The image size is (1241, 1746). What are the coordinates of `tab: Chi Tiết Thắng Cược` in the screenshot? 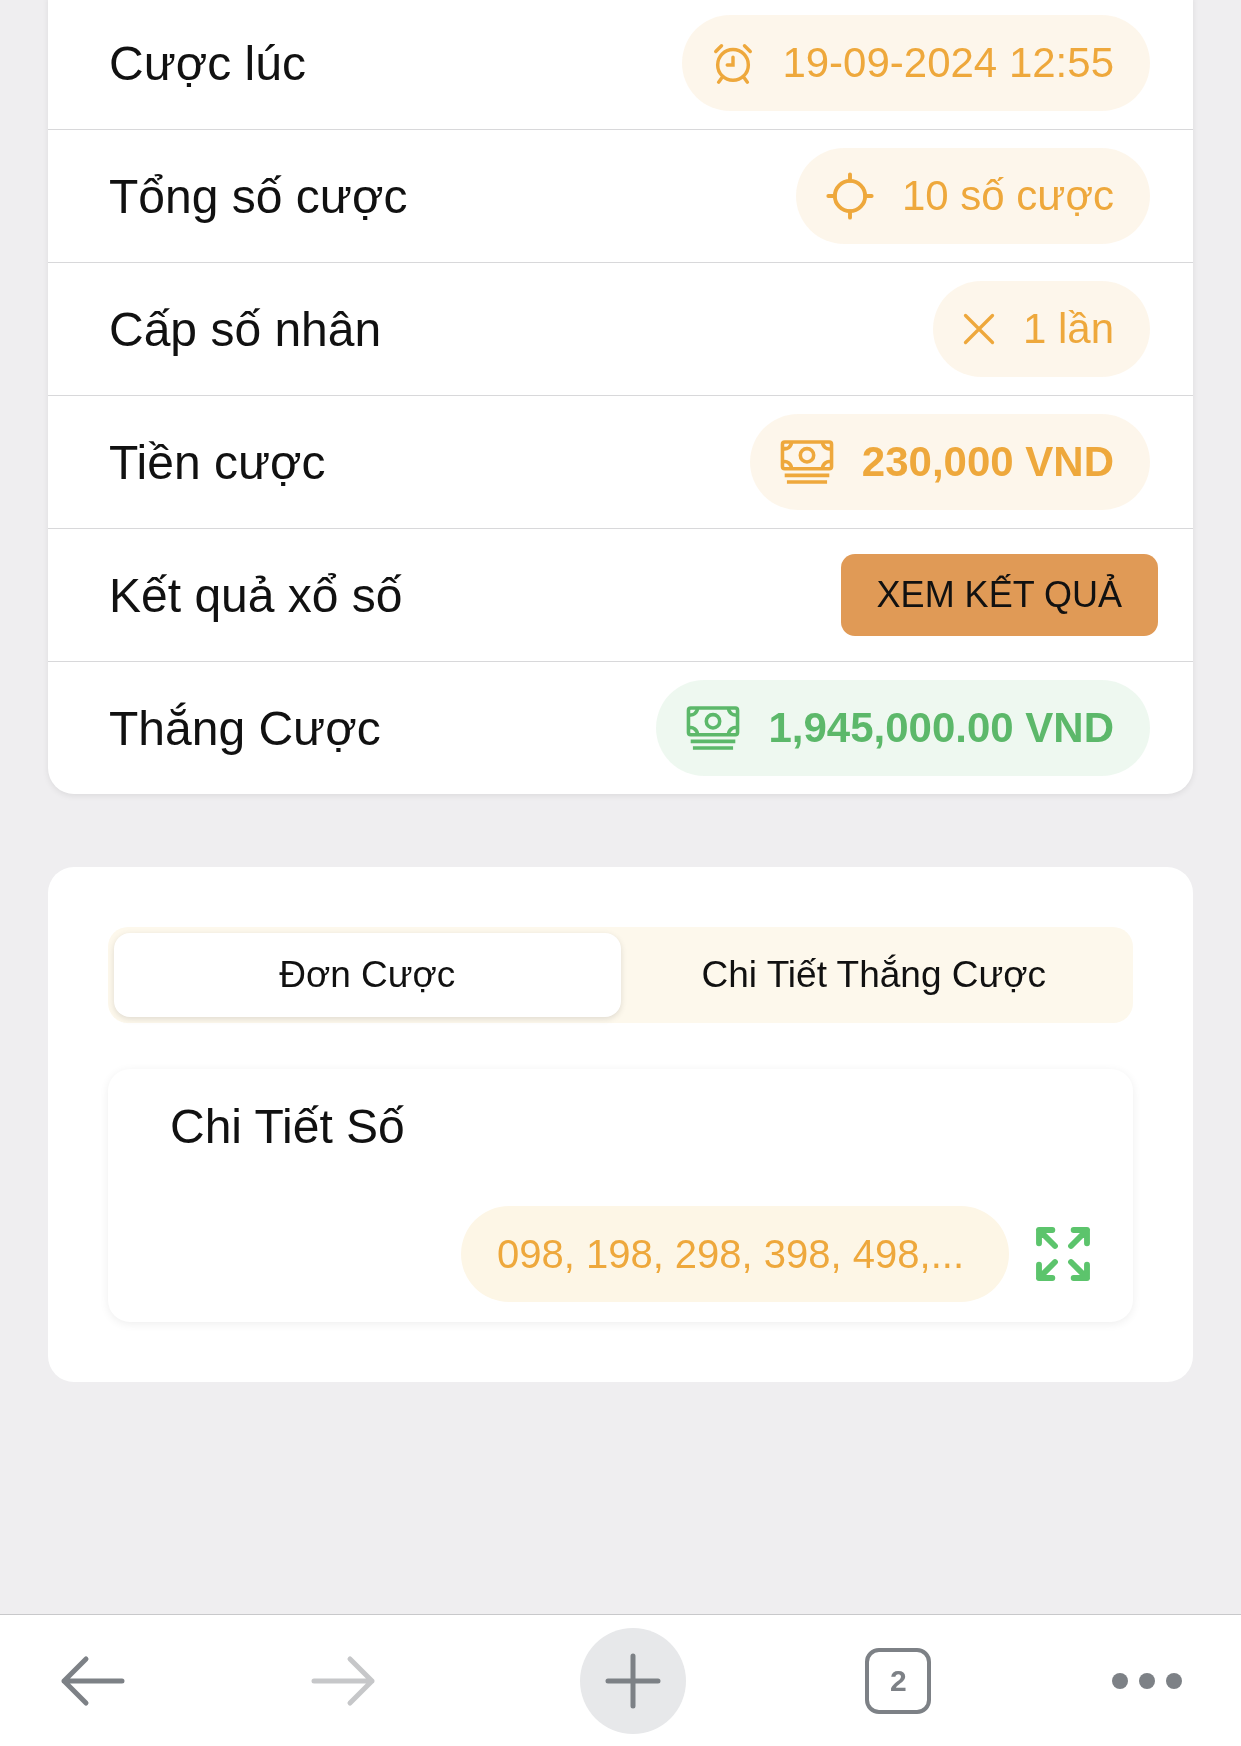 It's located at (873, 975).